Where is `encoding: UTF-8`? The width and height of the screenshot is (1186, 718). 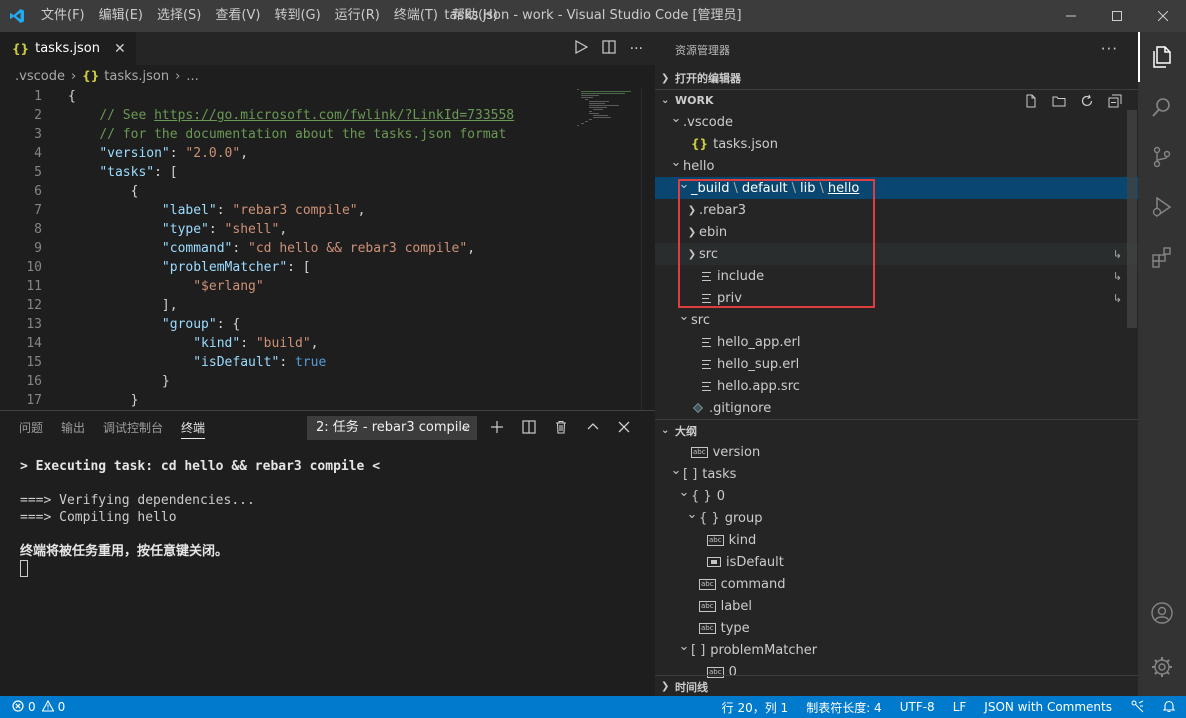
encoding: UTF-8 is located at coordinates (917, 707).